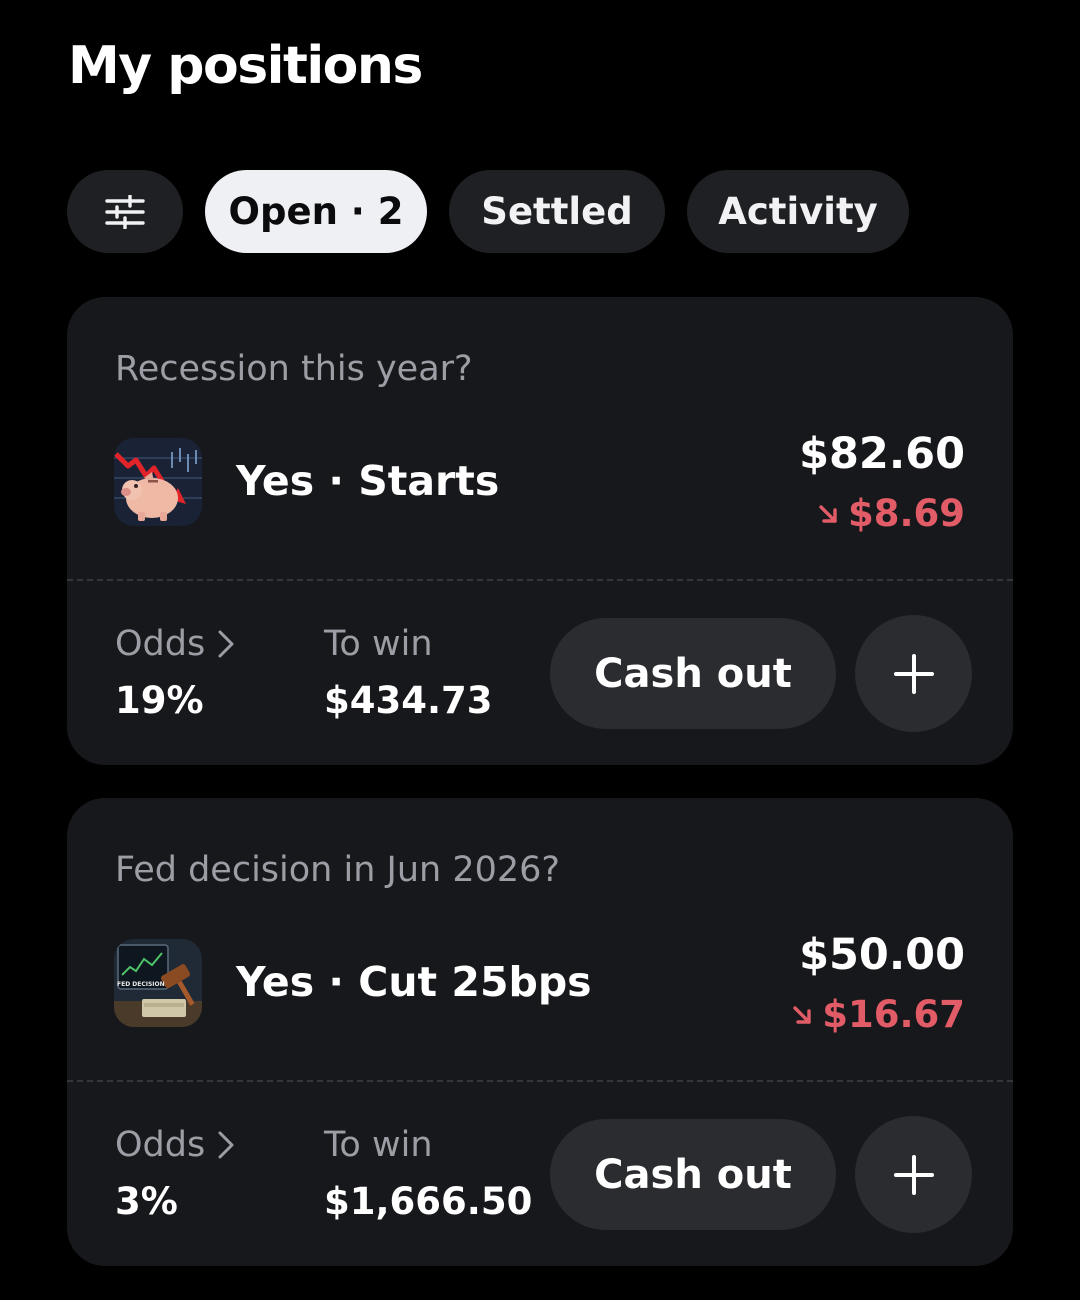  I want to click on to-win-value: $1,666.50, so click(428, 1201).